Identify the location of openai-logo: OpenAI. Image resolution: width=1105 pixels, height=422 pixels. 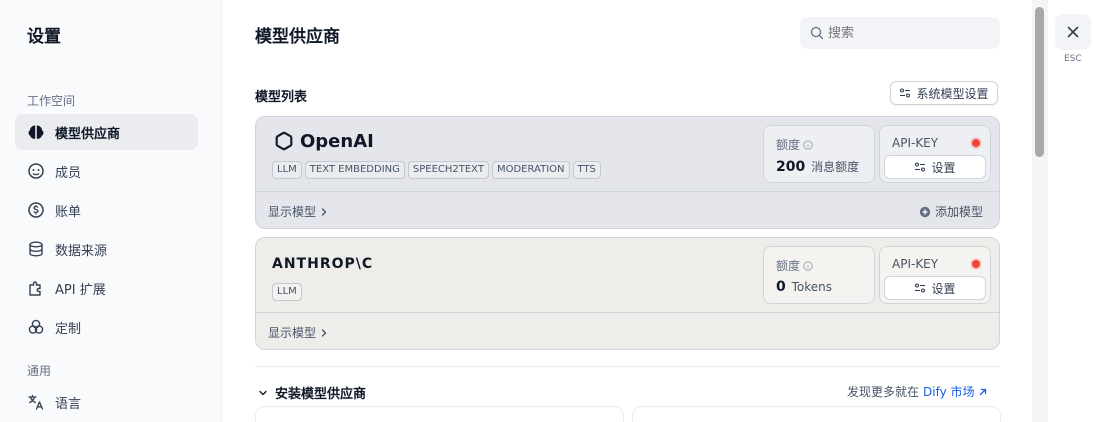
(323, 141).